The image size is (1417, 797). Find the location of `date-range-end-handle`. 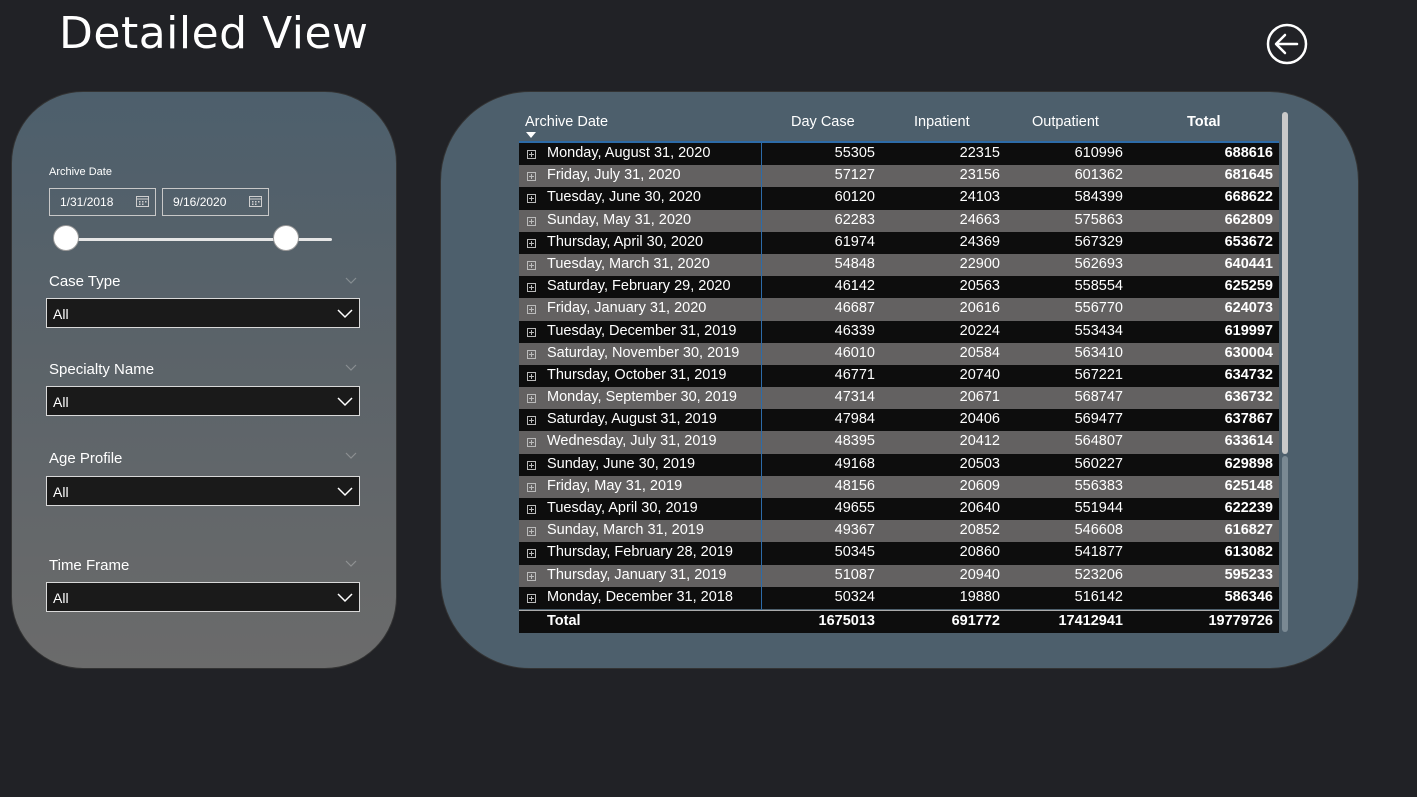

date-range-end-handle is located at coordinates (286, 238).